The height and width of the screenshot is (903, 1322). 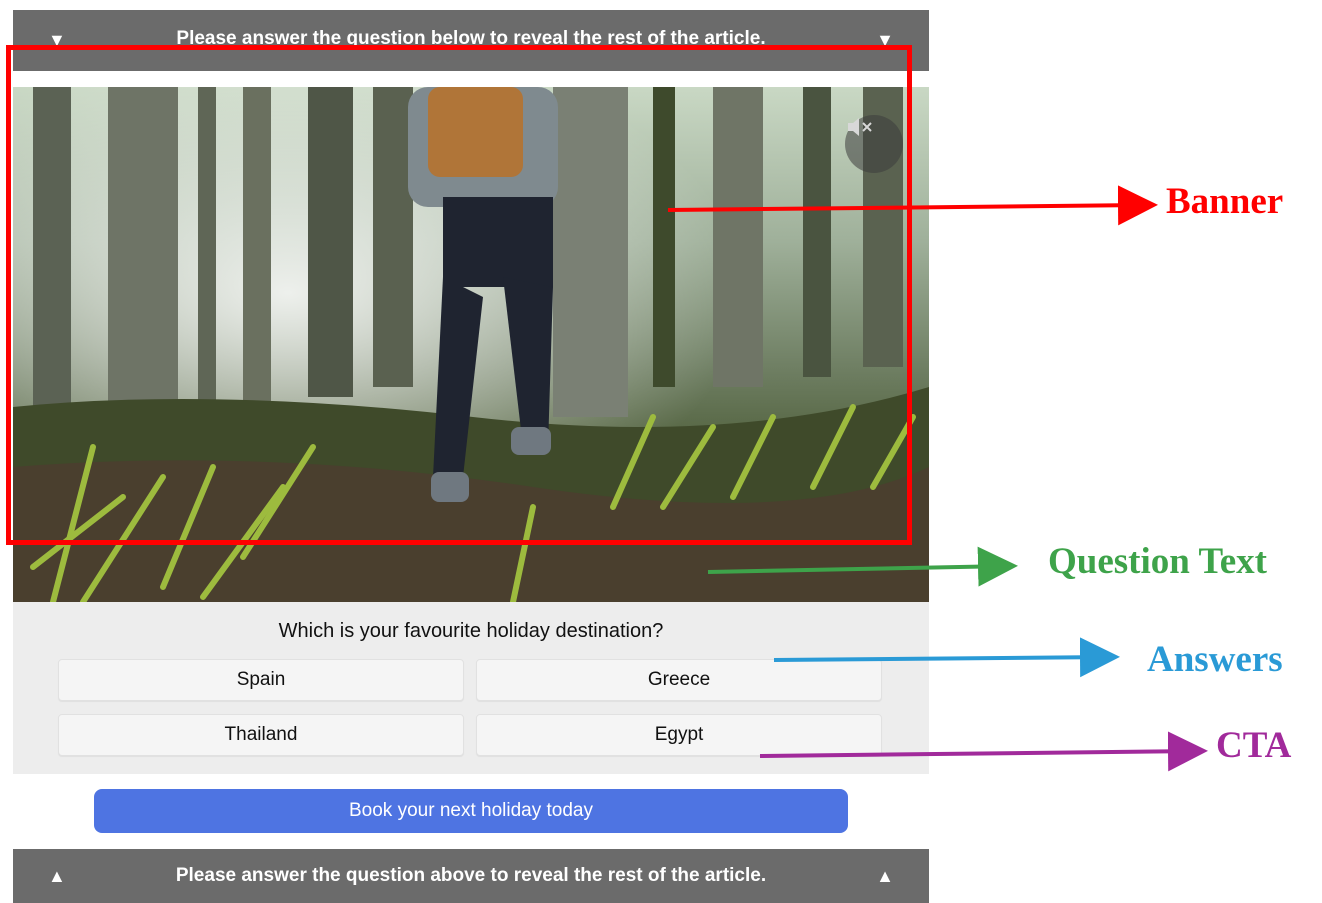 What do you see at coordinates (1157, 561) in the screenshot?
I see `question-text-label: Question Text` at bounding box center [1157, 561].